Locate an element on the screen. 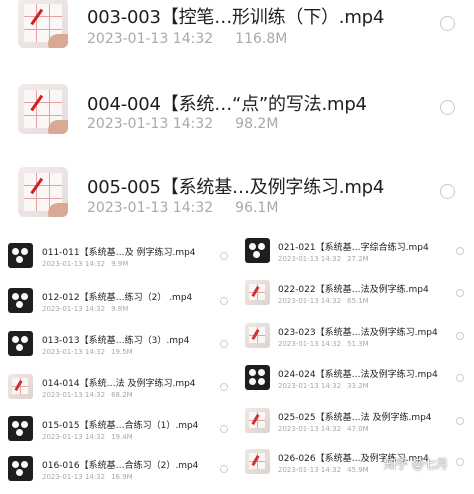 The image size is (474, 494). watermark: 知乎 @七月 is located at coordinates (416, 464).